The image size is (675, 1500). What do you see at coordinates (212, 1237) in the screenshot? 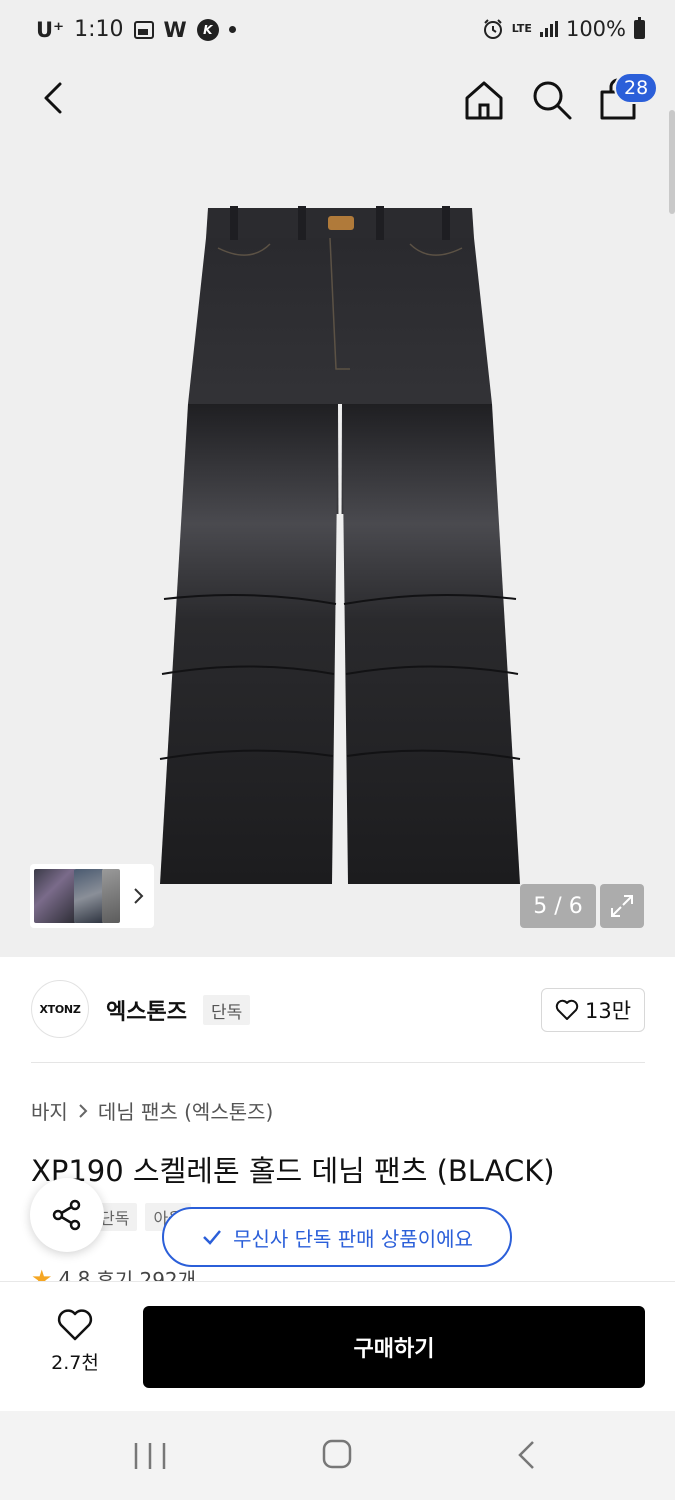
I see `check-icon` at bounding box center [212, 1237].